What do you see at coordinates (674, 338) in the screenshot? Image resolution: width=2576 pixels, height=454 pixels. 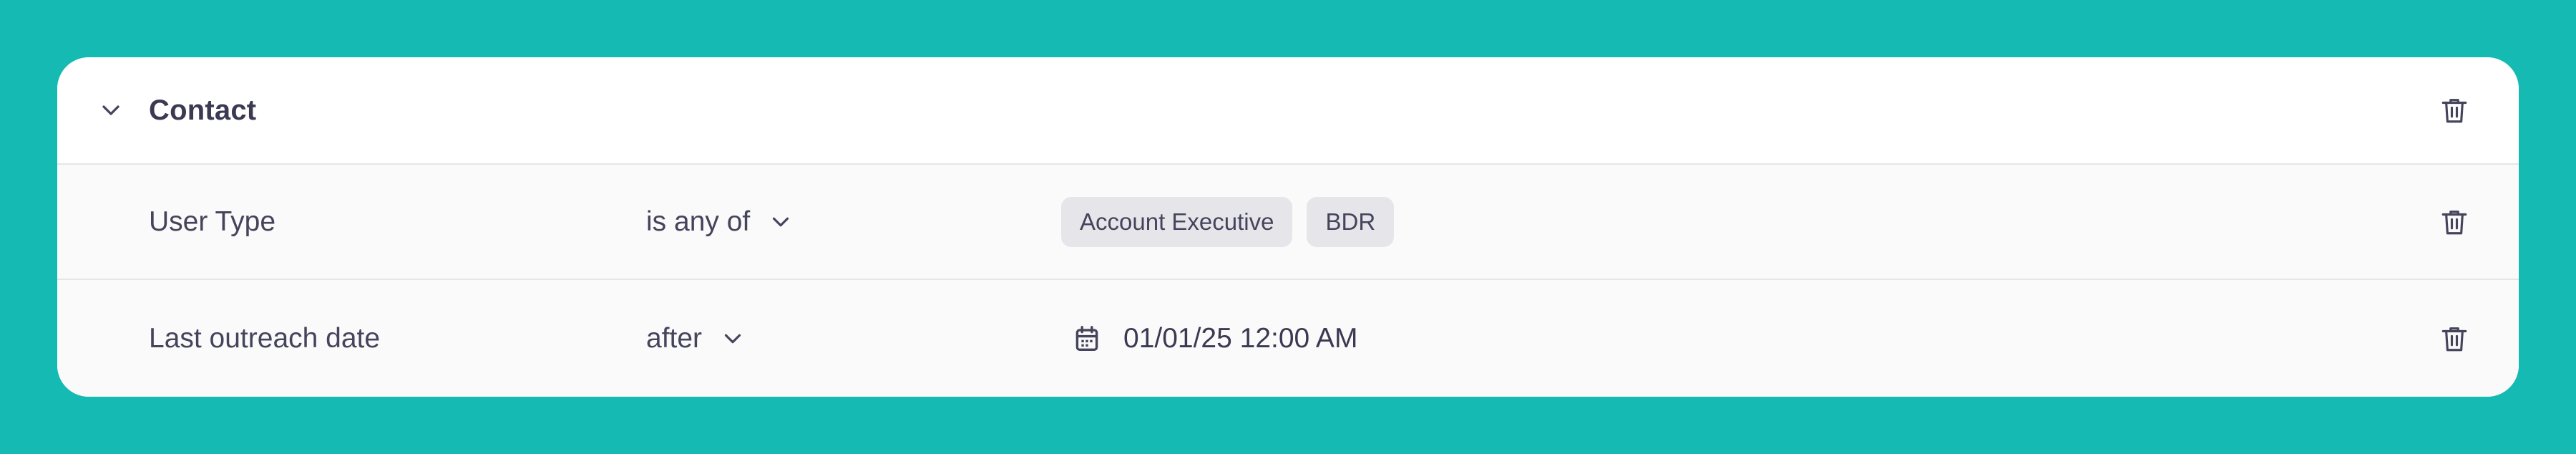 I see `operator-label: after` at bounding box center [674, 338].